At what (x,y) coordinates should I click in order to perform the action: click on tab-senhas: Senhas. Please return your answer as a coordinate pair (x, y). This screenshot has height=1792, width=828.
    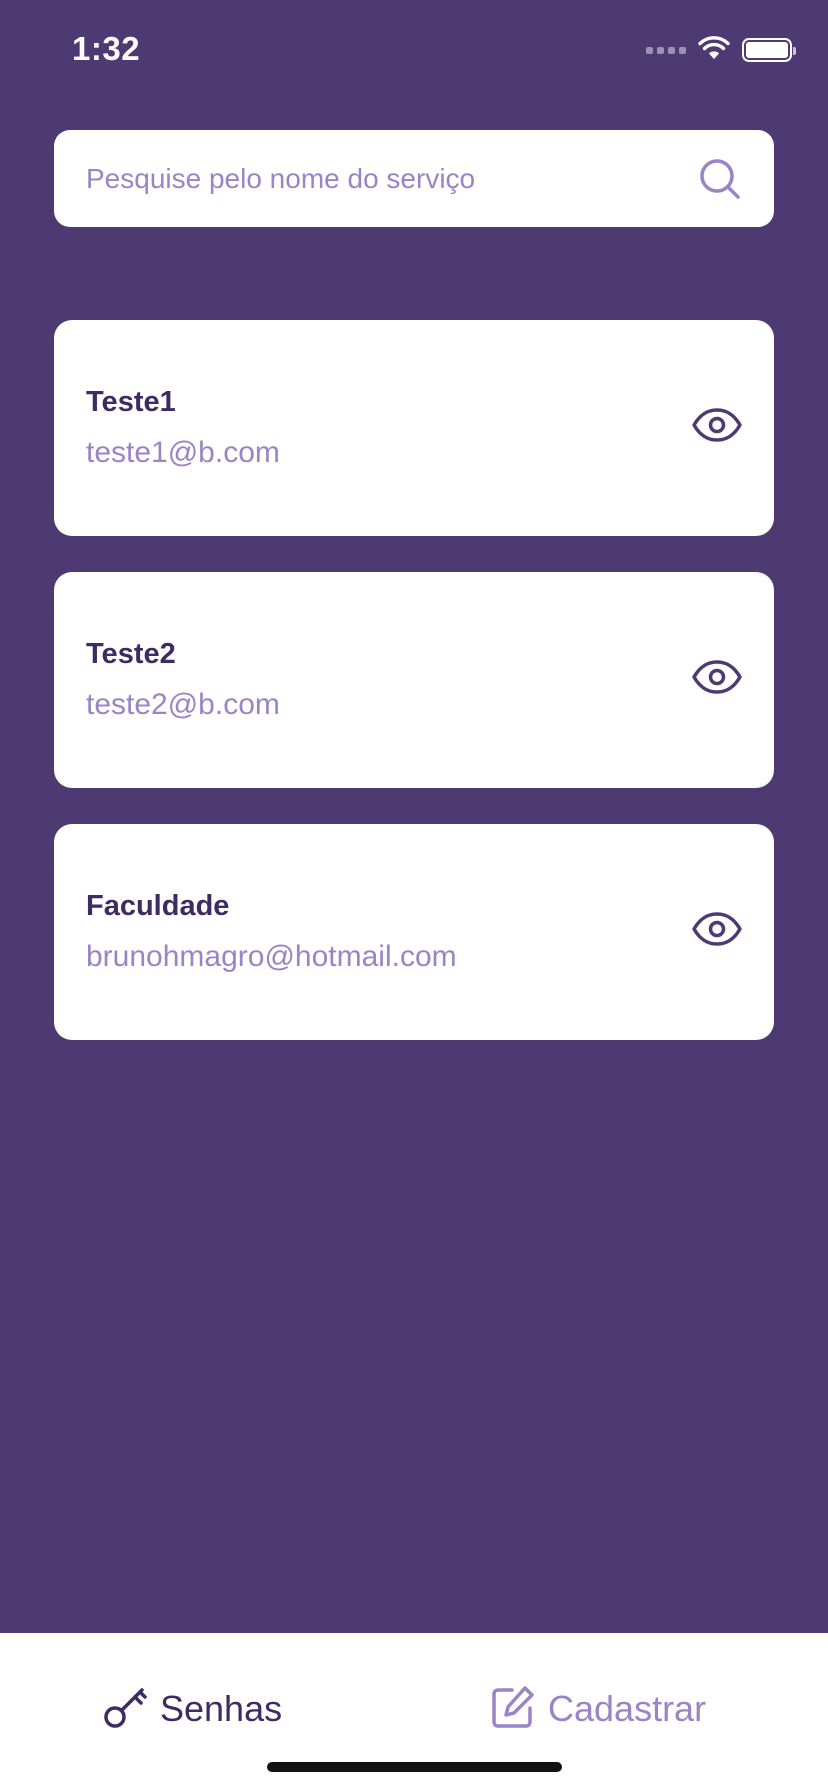
    Looking at the image, I should click on (192, 1709).